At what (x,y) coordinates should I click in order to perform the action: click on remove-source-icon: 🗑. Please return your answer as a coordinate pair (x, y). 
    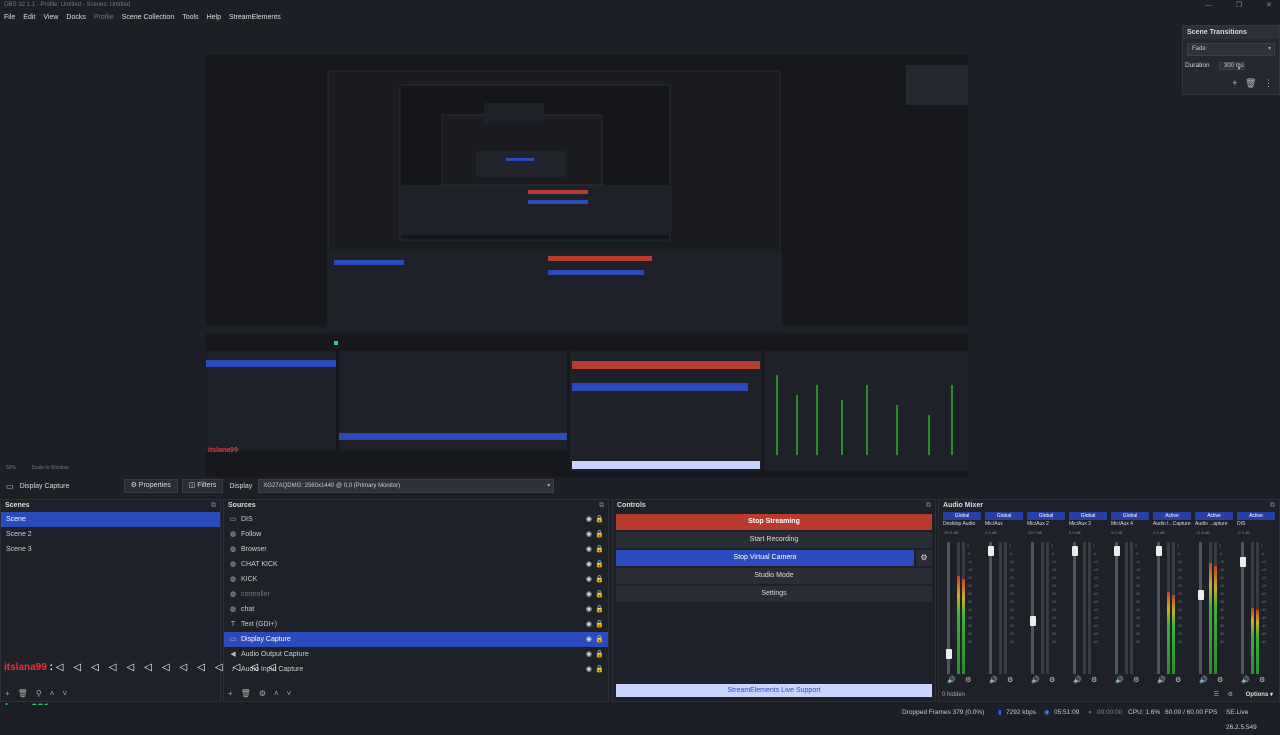
    Looking at the image, I should click on (246, 693).